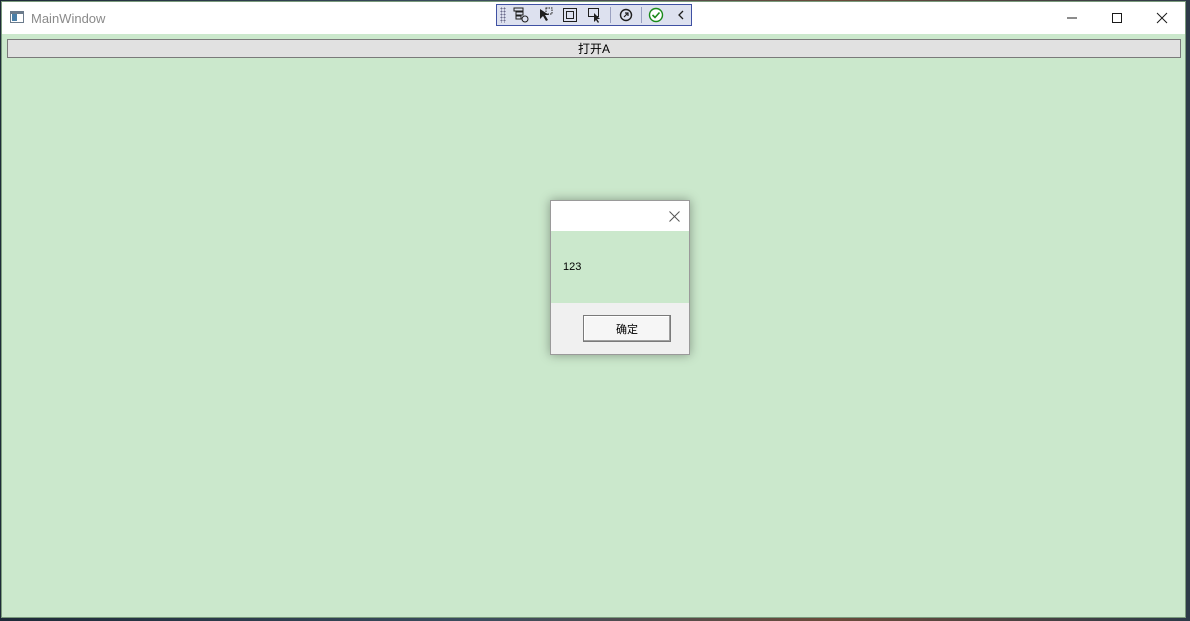 The height and width of the screenshot is (621, 1190). What do you see at coordinates (594, 48) in the screenshot?
I see `open-a-button: 打开A` at bounding box center [594, 48].